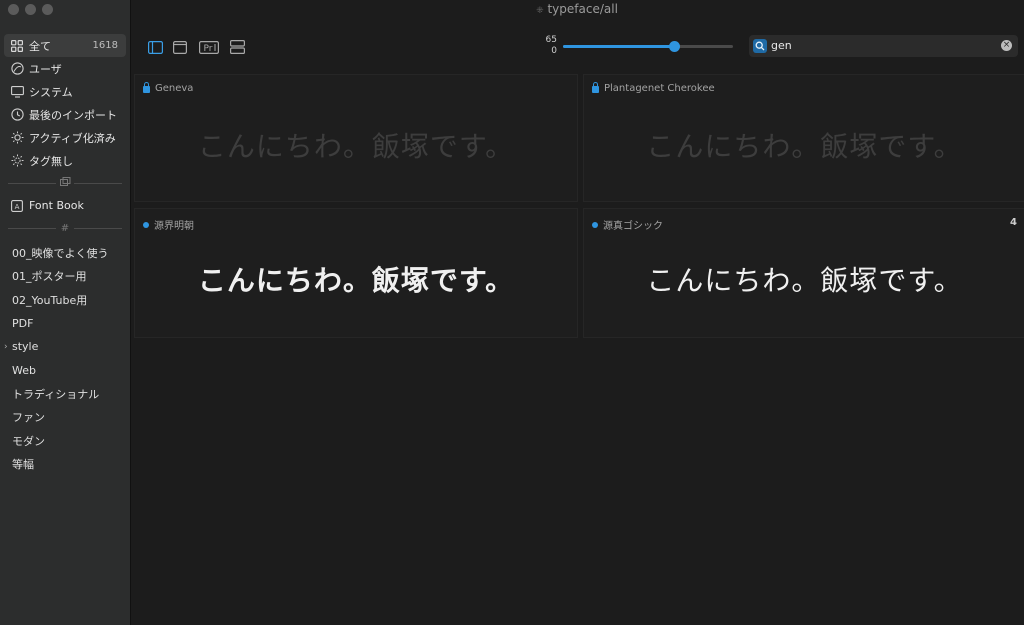 Image resolution: width=1024 pixels, height=625 pixels. I want to click on grid-icon, so click(17, 46).